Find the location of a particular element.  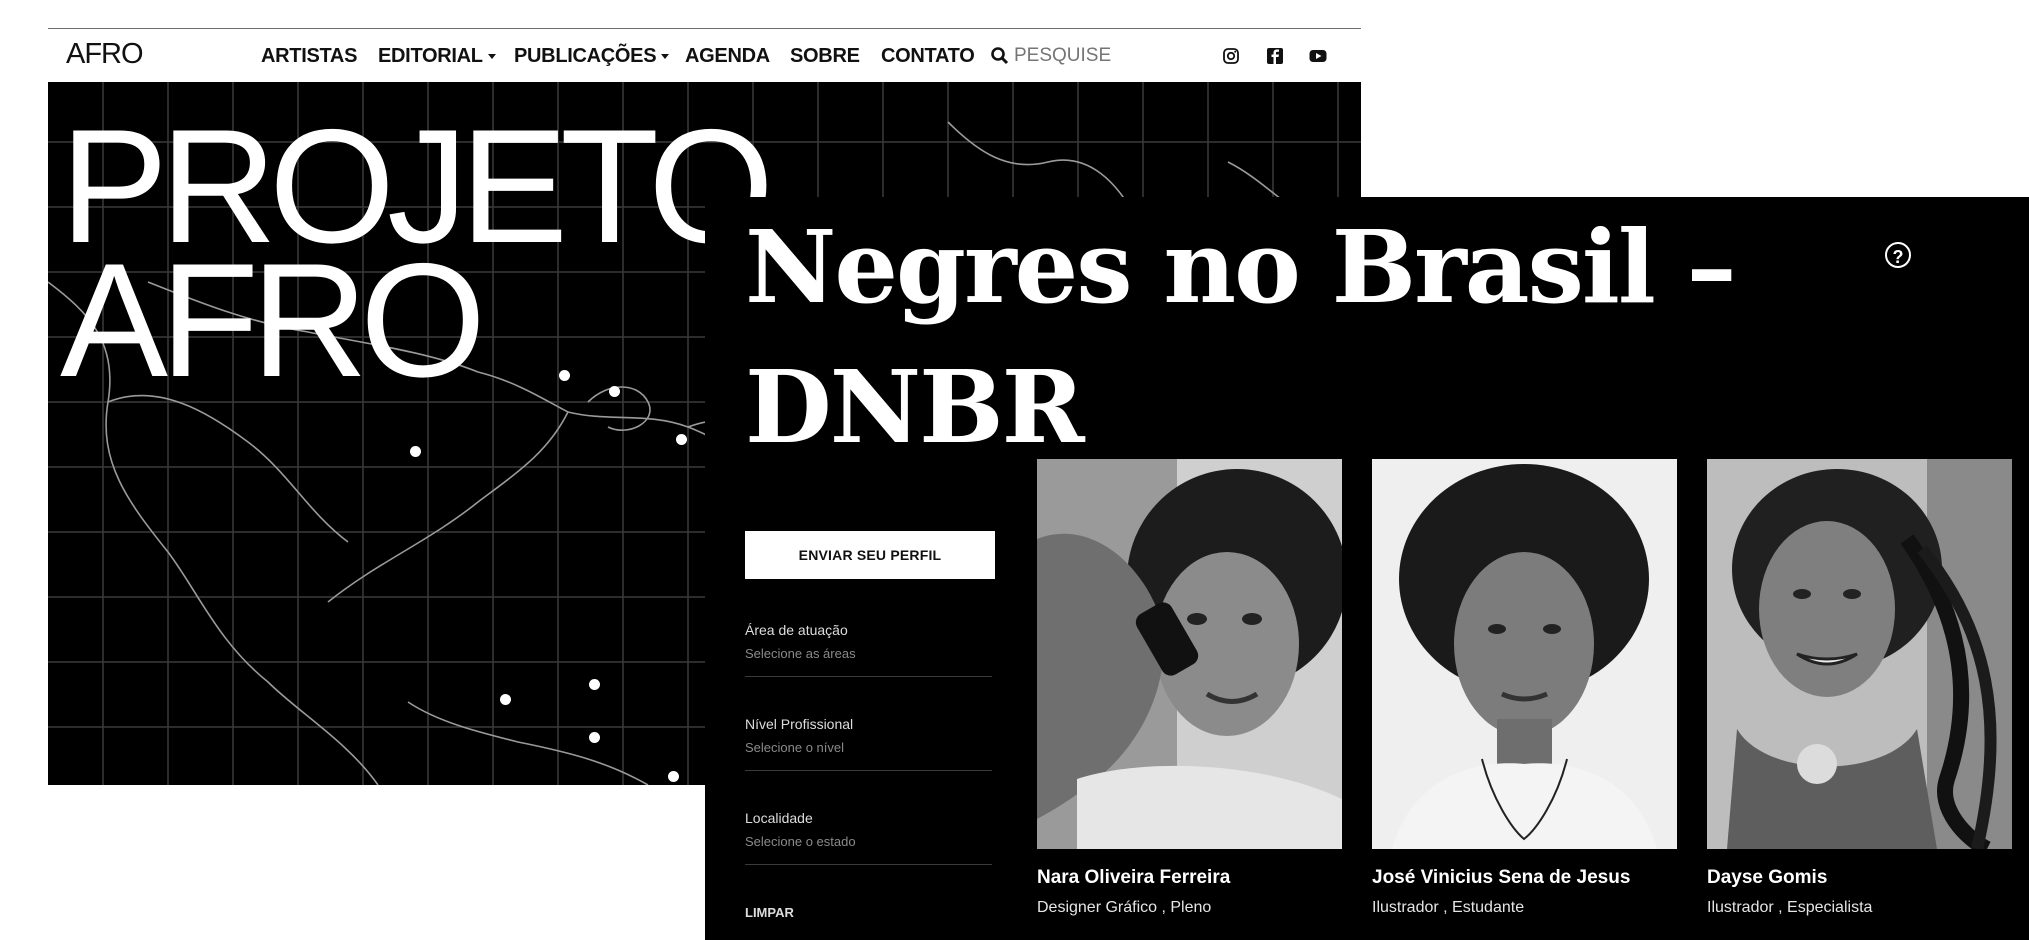

nav-contato: CONTATO is located at coordinates (928, 56).